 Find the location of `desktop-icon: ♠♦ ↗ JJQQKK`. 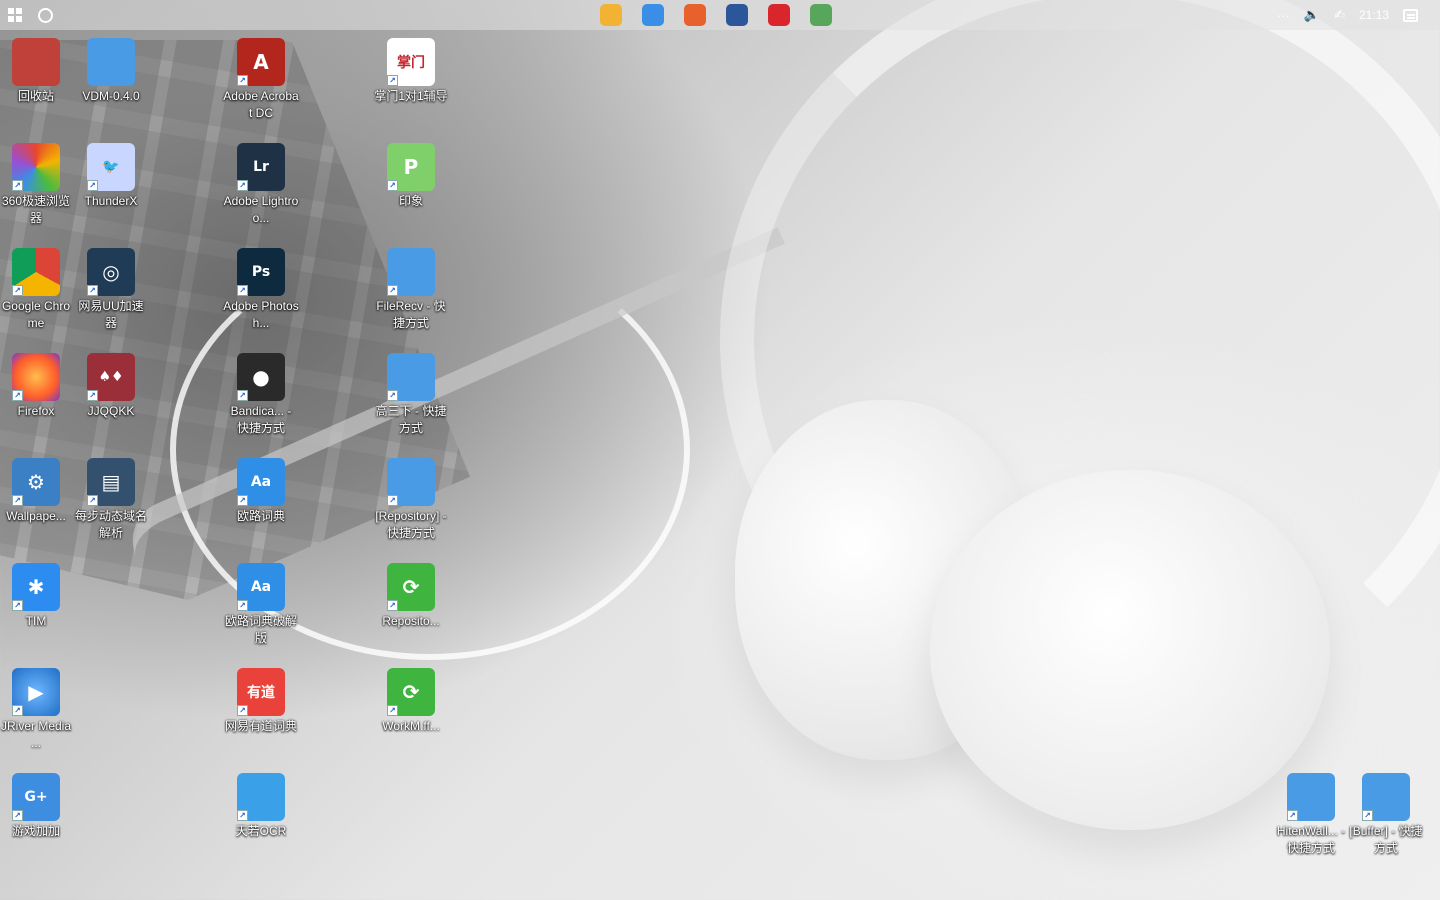

desktop-icon: ♠♦ ↗ JJQQKK is located at coordinates (111, 386).